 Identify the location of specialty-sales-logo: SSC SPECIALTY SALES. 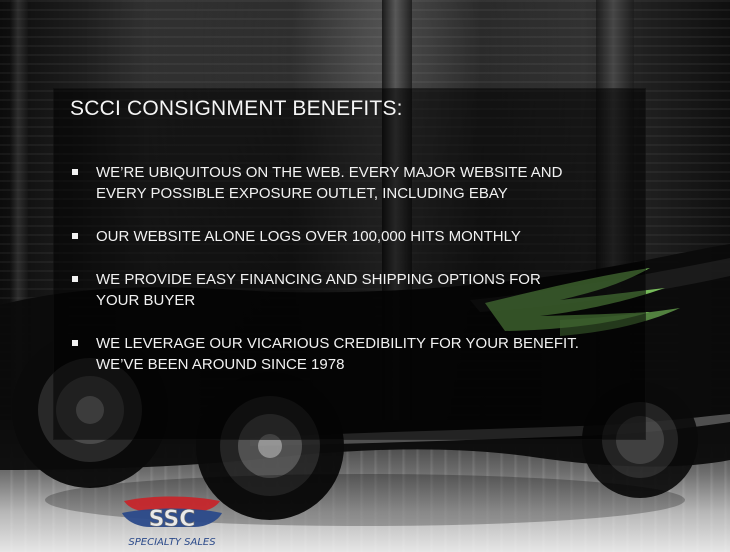
(172, 522).